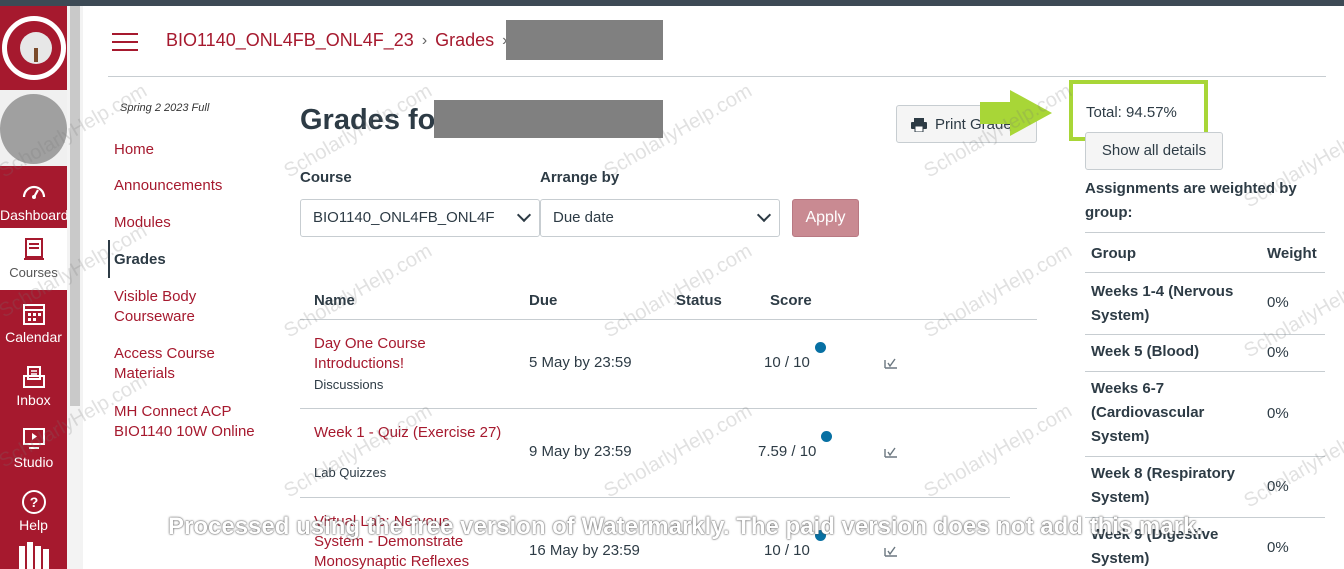 Image resolution: width=1344 pixels, height=569 pixels. What do you see at coordinates (33, 249) in the screenshot?
I see `courses-icon` at bounding box center [33, 249].